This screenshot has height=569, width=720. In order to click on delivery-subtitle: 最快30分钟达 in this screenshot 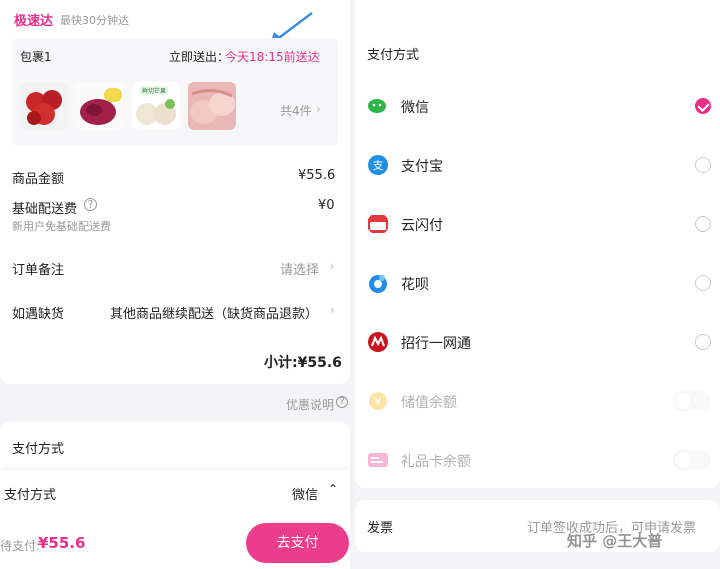, I will do `click(94, 20)`.